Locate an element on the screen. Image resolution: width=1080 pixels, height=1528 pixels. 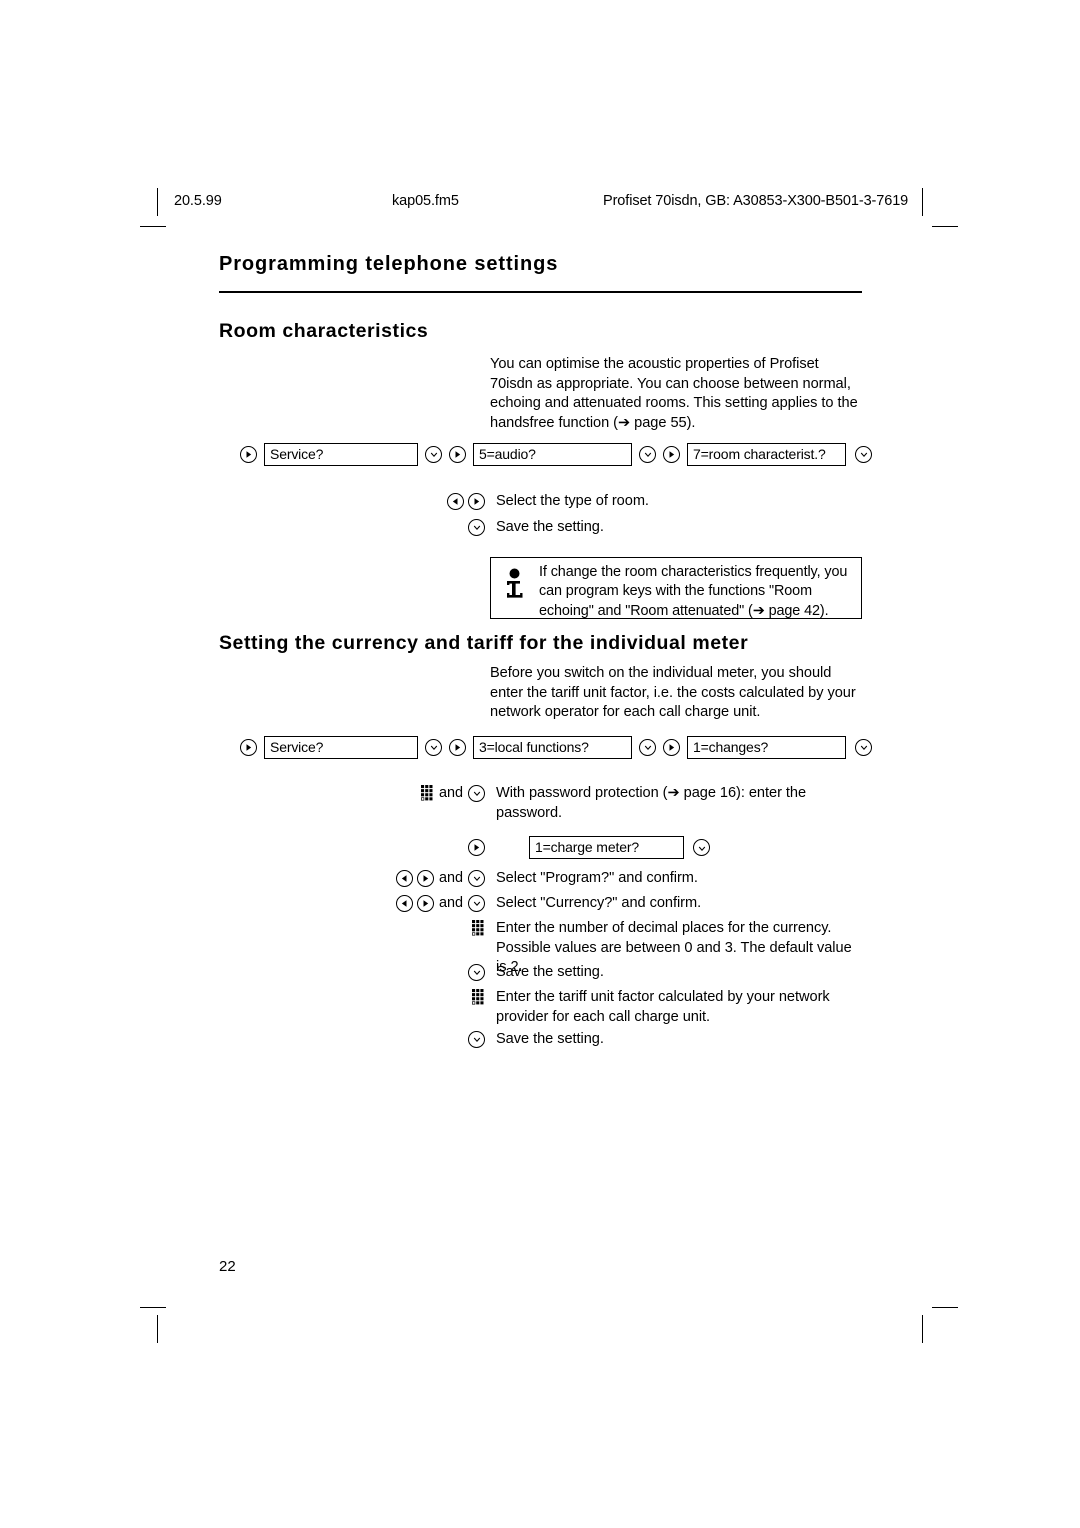
instruction-box-group: 1=charge meter? is located at coordinates (675, 847).